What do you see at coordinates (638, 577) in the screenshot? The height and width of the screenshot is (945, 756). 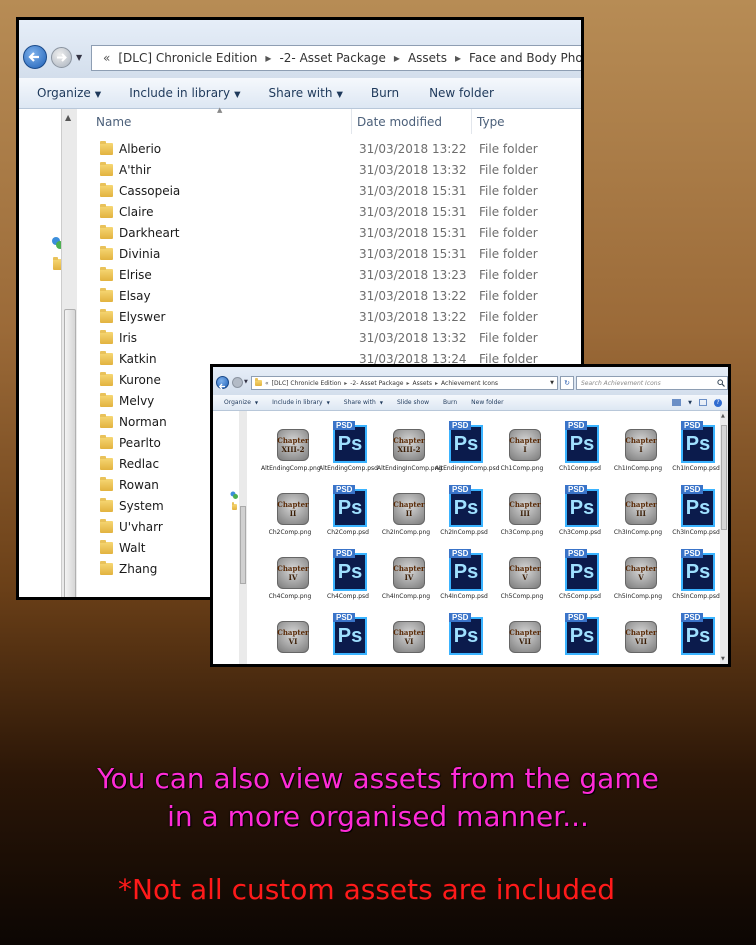 I see `png-file-item: Chapter V Ch5InComp.png` at bounding box center [638, 577].